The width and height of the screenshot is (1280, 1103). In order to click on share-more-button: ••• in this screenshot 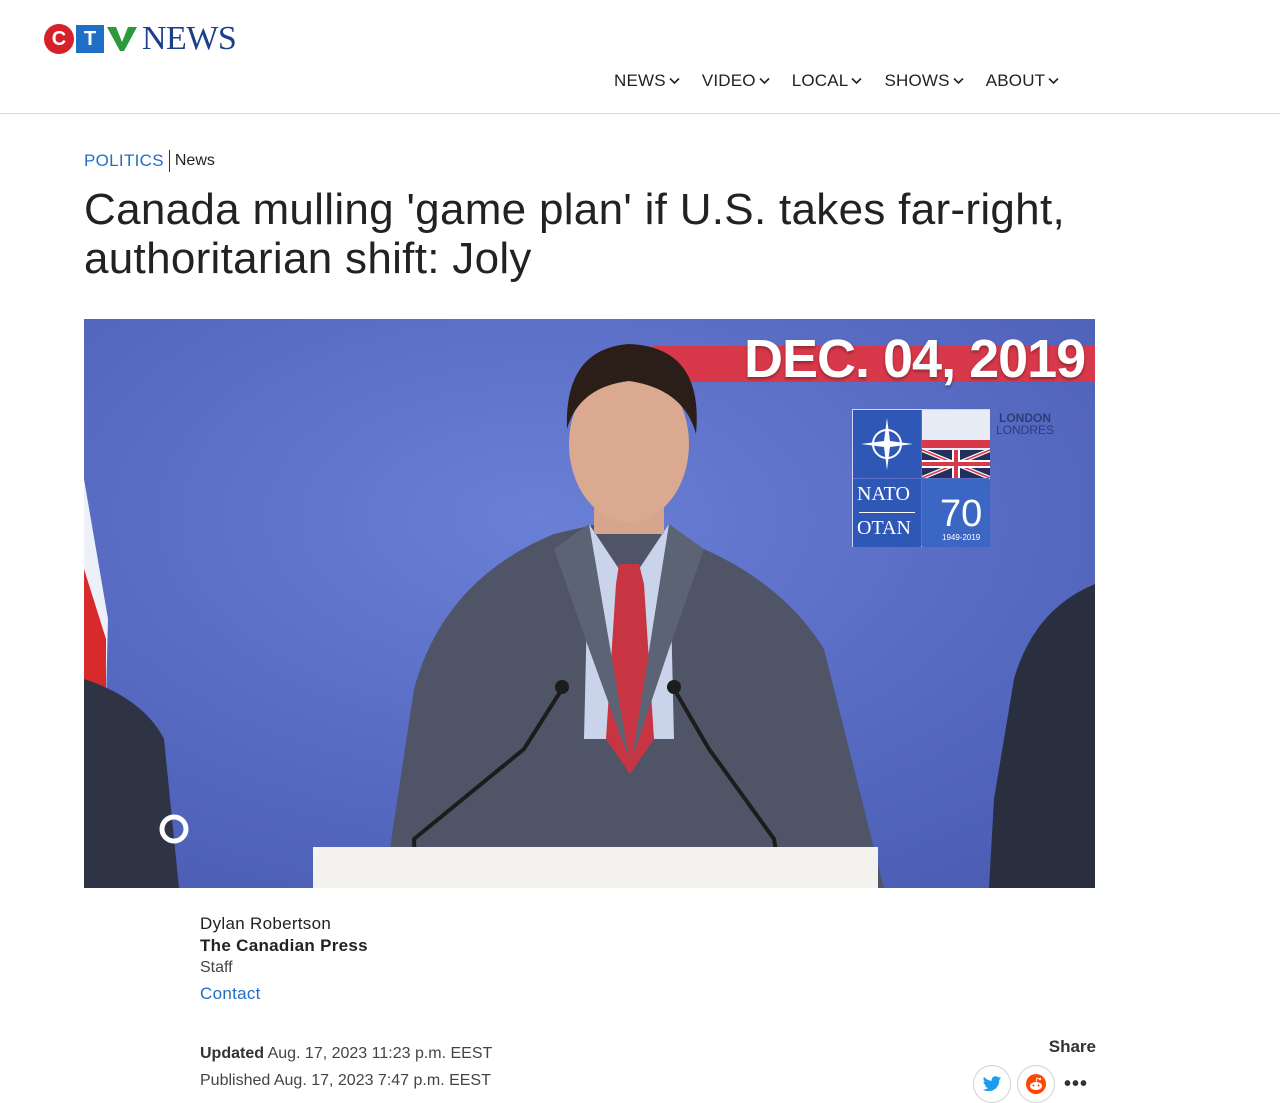, I will do `click(1076, 1084)`.